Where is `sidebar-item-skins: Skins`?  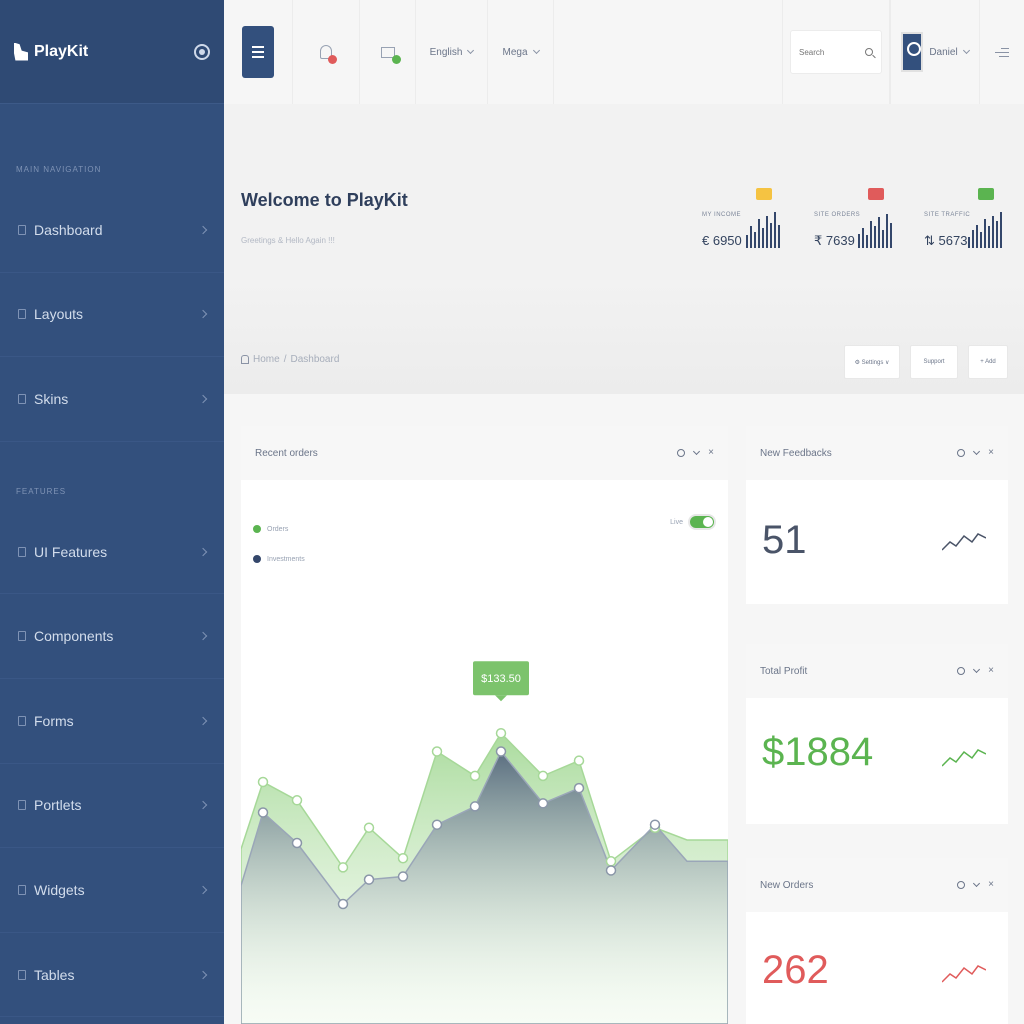
sidebar-item-skins: Skins is located at coordinates (112, 399).